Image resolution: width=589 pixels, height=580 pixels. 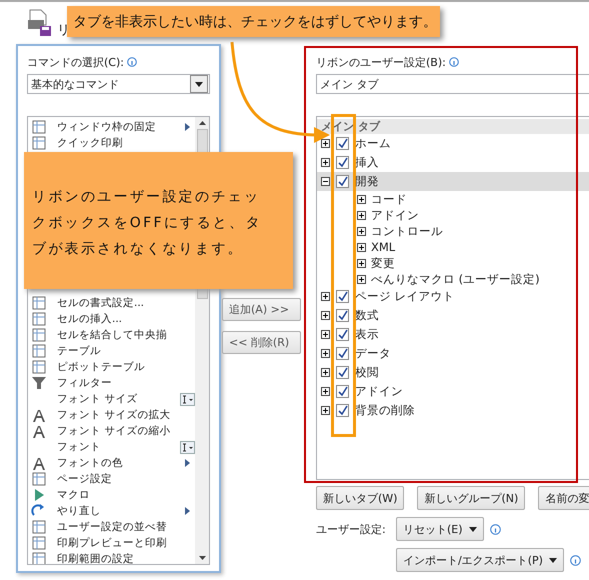 What do you see at coordinates (202, 558) in the screenshot?
I see `scroll-down-icon` at bounding box center [202, 558].